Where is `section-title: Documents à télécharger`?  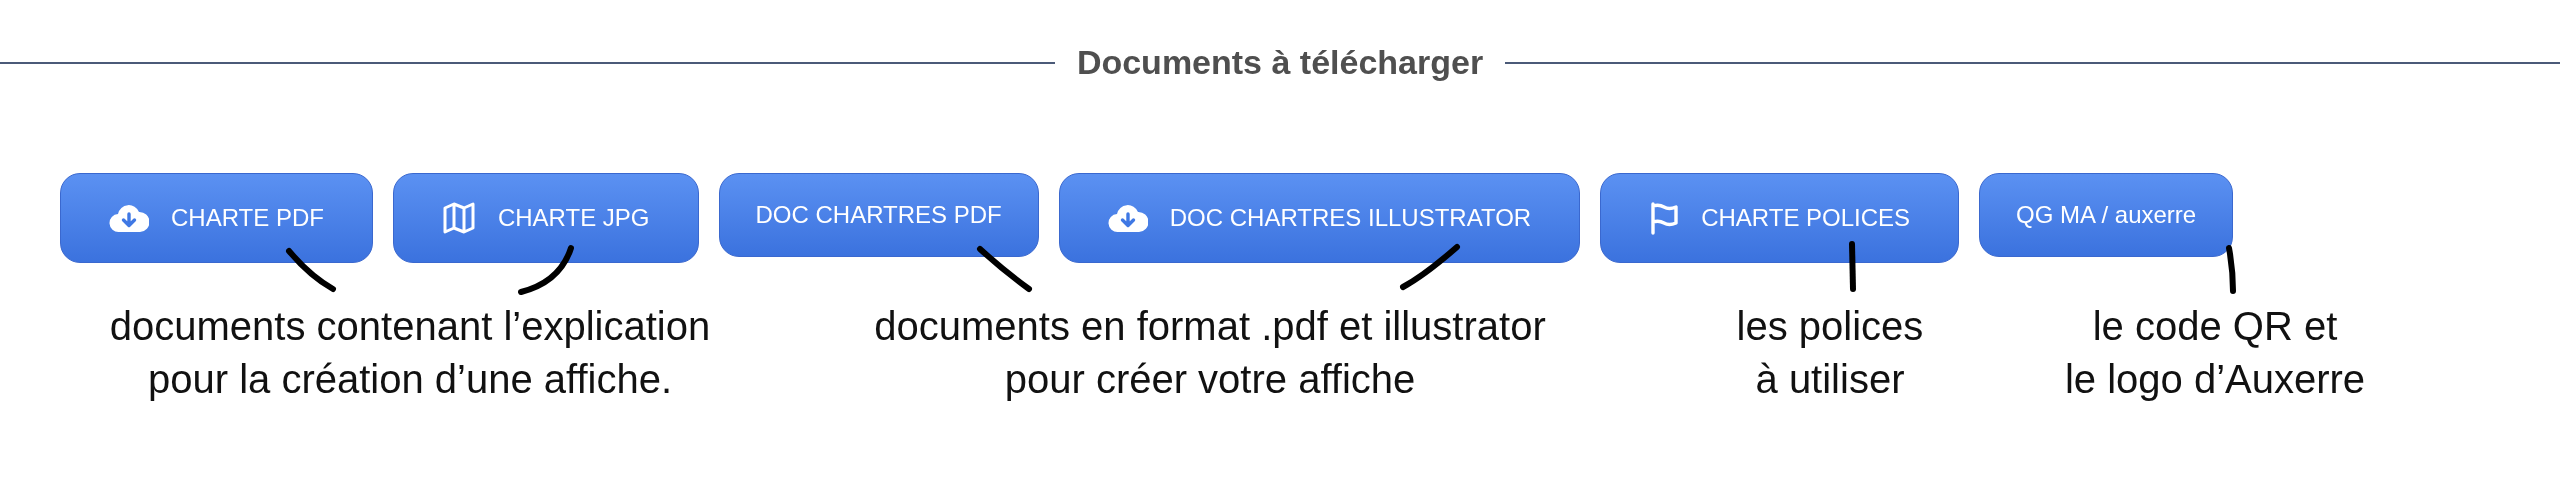
section-title: Documents à télécharger is located at coordinates (1280, 62).